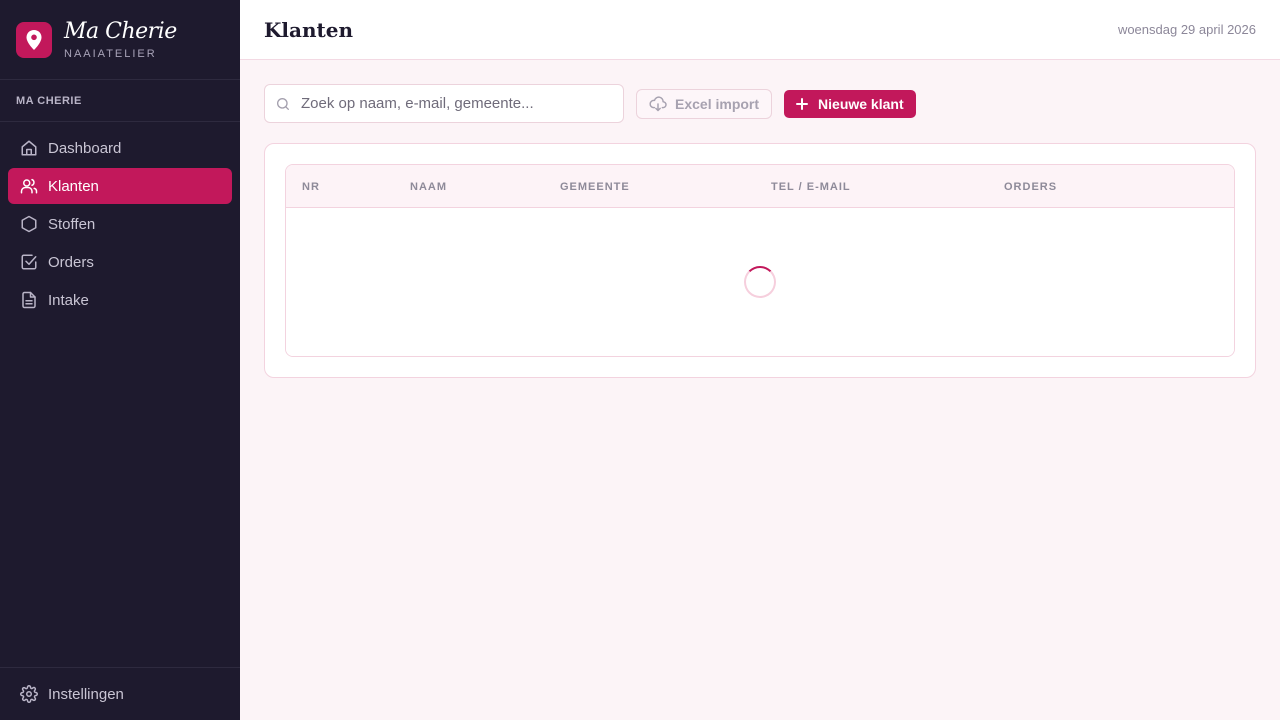 Image resolution: width=1280 pixels, height=720 pixels. What do you see at coordinates (802, 103) in the screenshot?
I see `plus-icon` at bounding box center [802, 103].